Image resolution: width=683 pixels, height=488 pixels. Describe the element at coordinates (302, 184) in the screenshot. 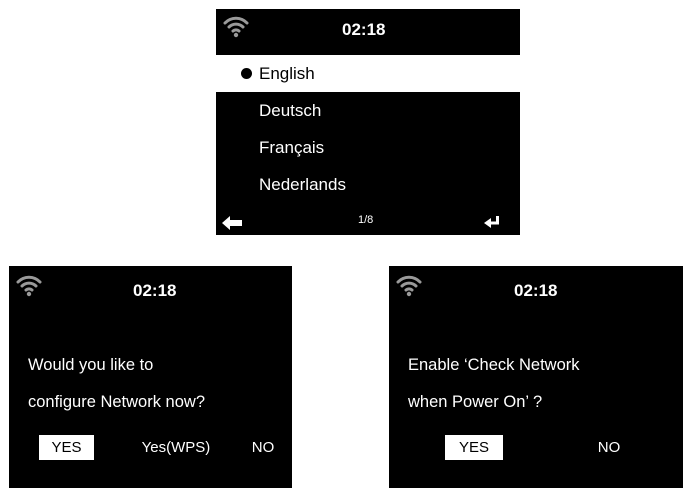

I see `language-label: Nederlands` at that location.